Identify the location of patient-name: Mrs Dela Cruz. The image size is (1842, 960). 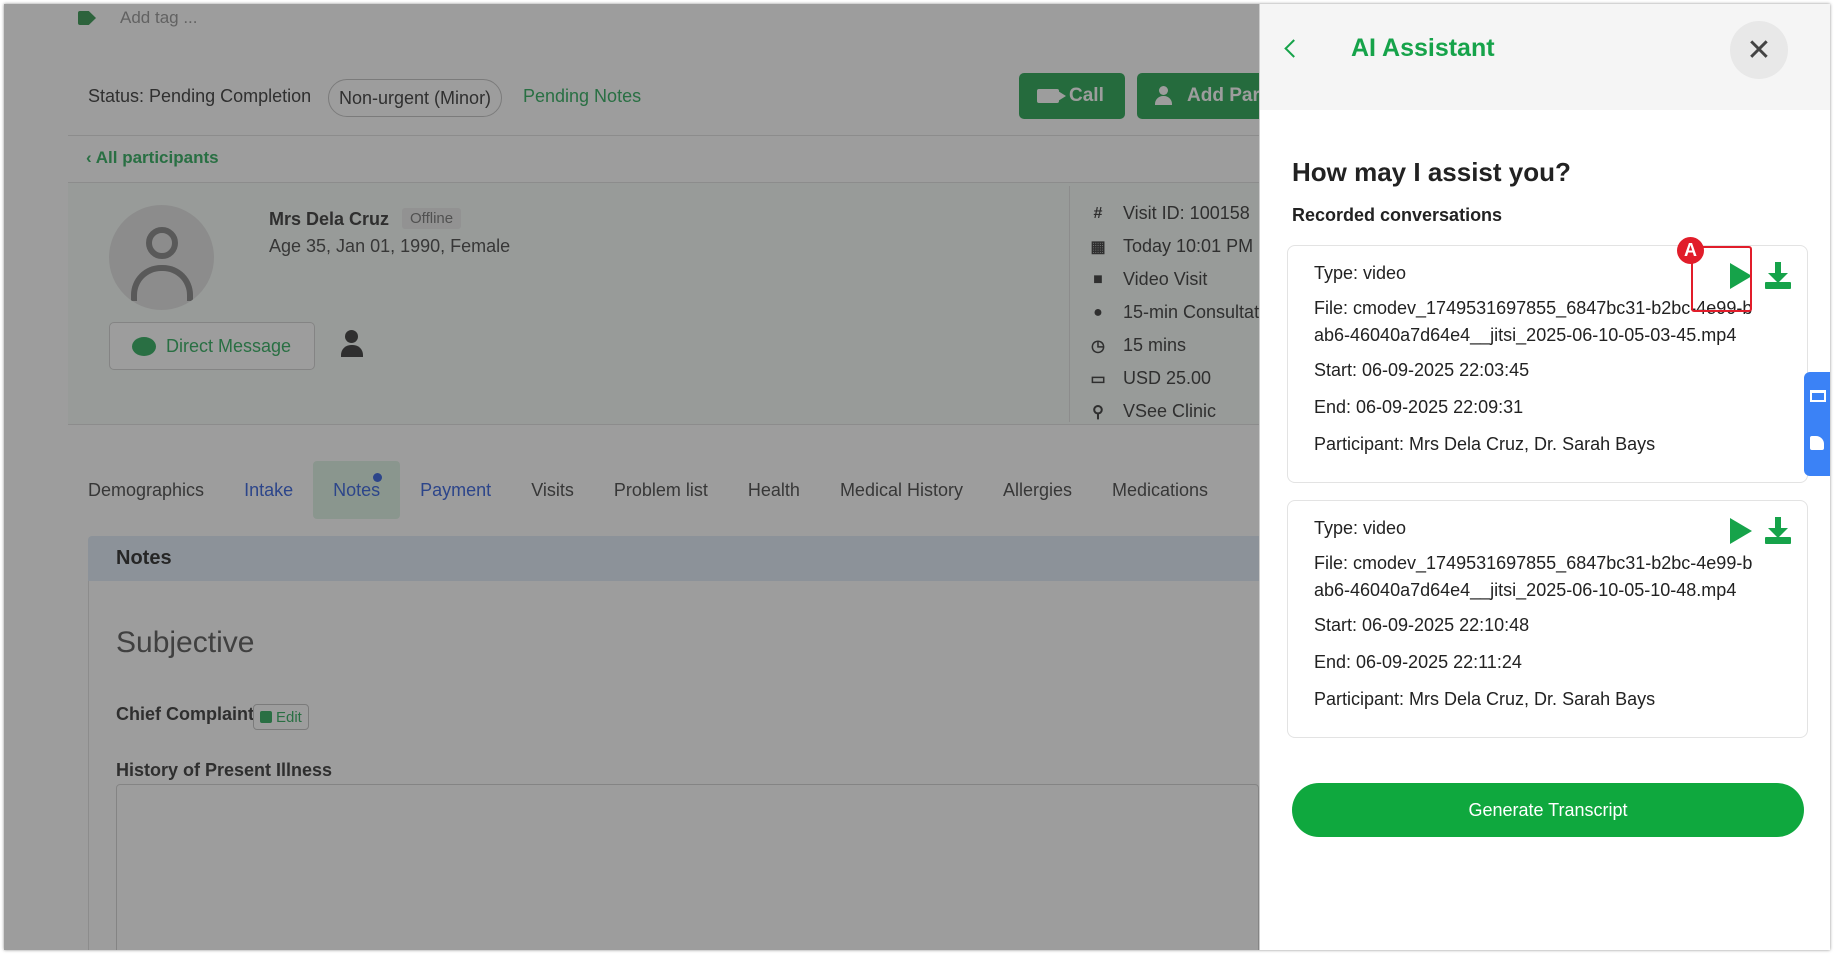
(329, 219).